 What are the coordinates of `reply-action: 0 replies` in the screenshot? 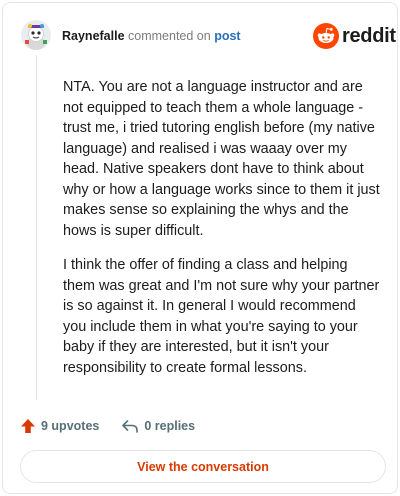 It's located at (158, 426).